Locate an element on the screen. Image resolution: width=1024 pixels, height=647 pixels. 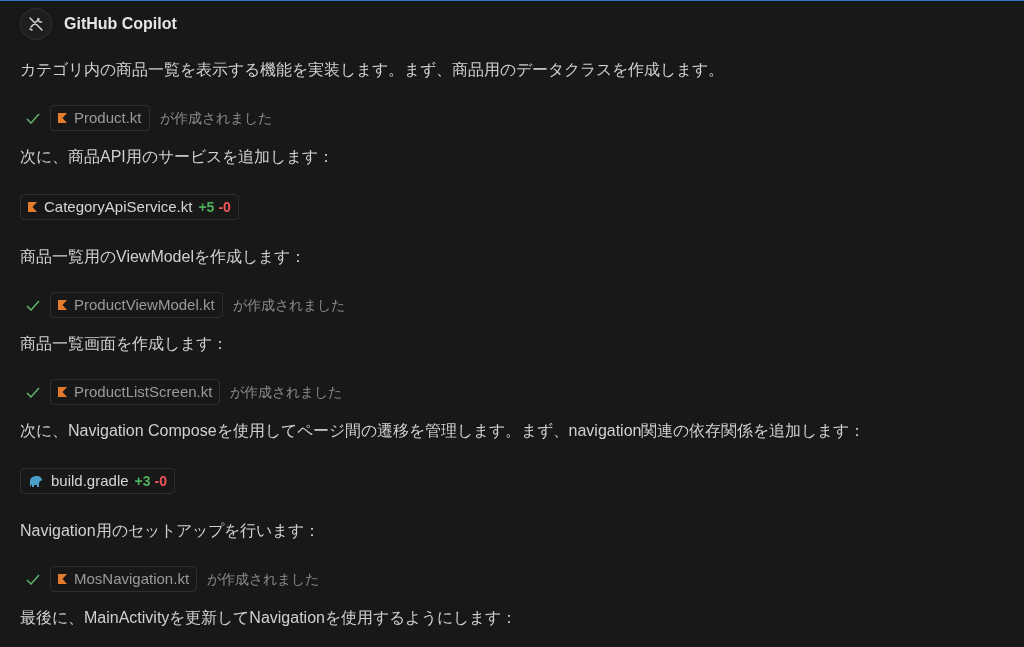
file-name: ProductListScreen.kt is located at coordinates (143, 391).